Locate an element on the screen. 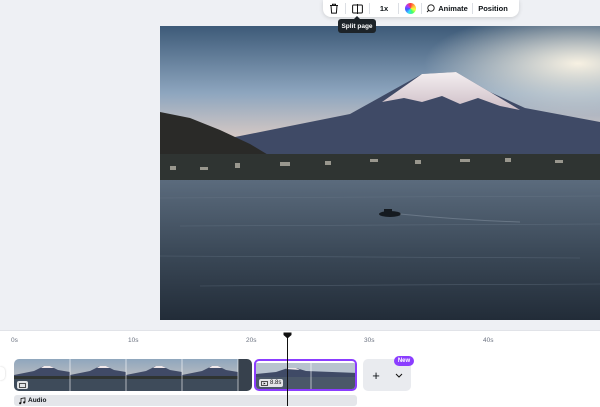 The width and height of the screenshot is (600, 407). audio-track: Audio is located at coordinates (185, 400).